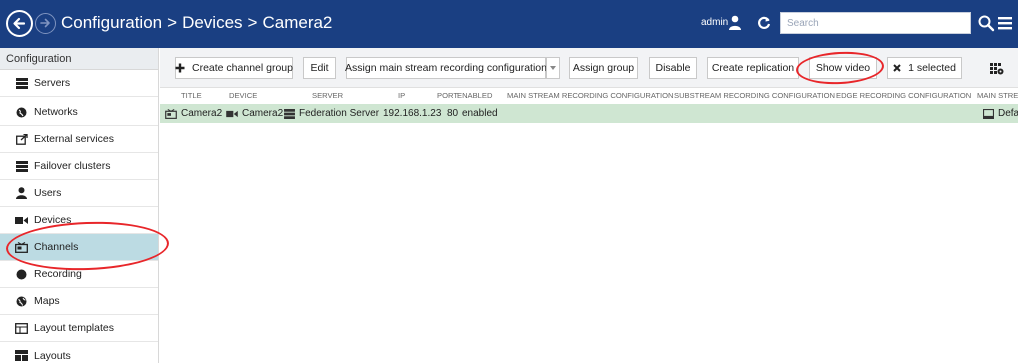 This screenshot has height=363, width=1018. What do you see at coordinates (53, 220) in the screenshot?
I see `sidebar-item-label: Devices` at bounding box center [53, 220].